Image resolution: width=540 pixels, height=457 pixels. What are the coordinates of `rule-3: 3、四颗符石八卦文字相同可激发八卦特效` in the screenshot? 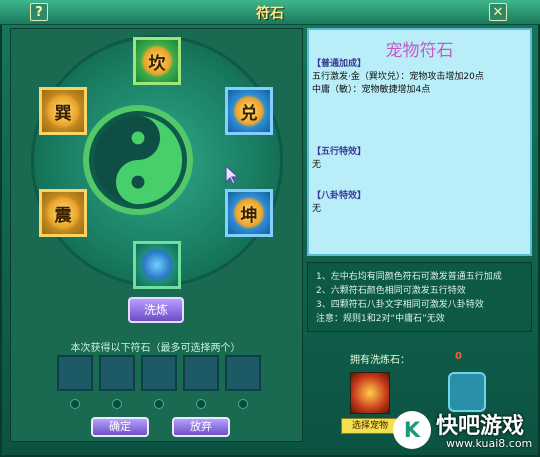 It's located at (400, 305).